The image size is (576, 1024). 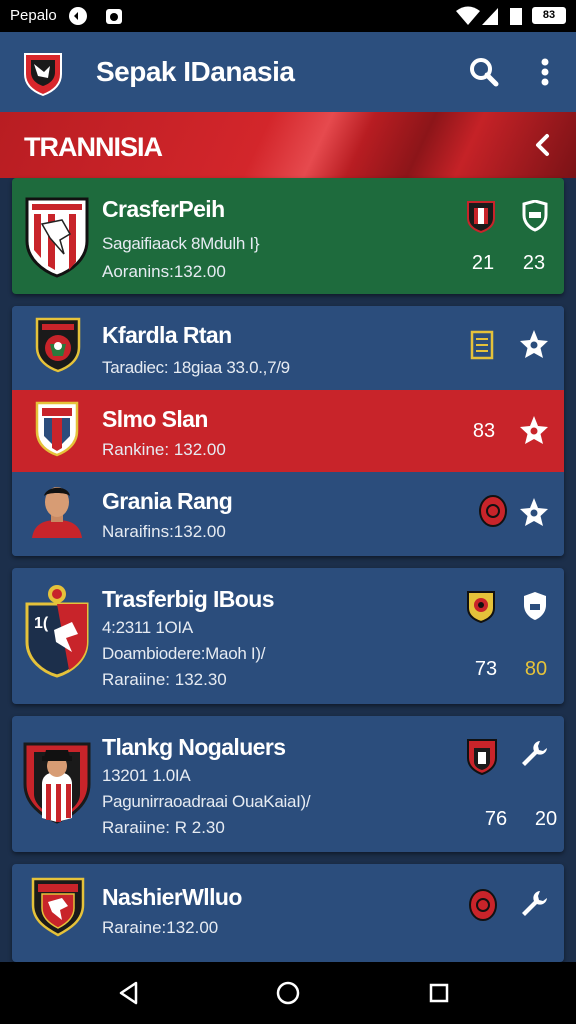 What do you see at coordinates (543, 145) in the screenshot?
I see `back-chevron-icon` at bounding box center [543, 145].